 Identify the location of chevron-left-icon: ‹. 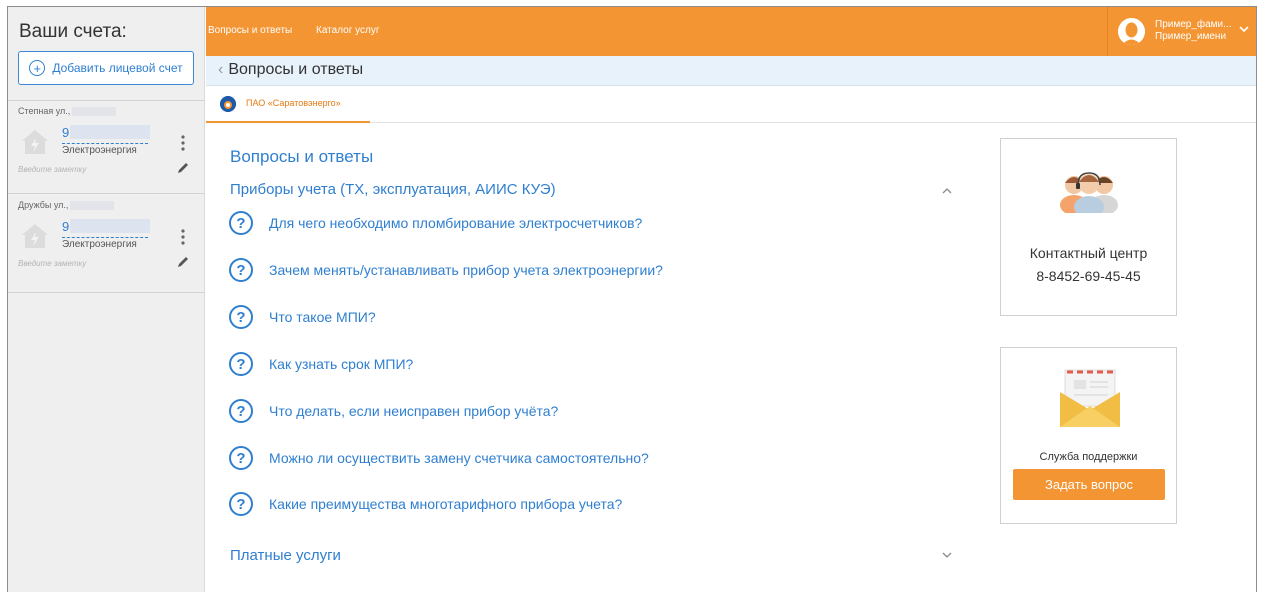
(221, 69).